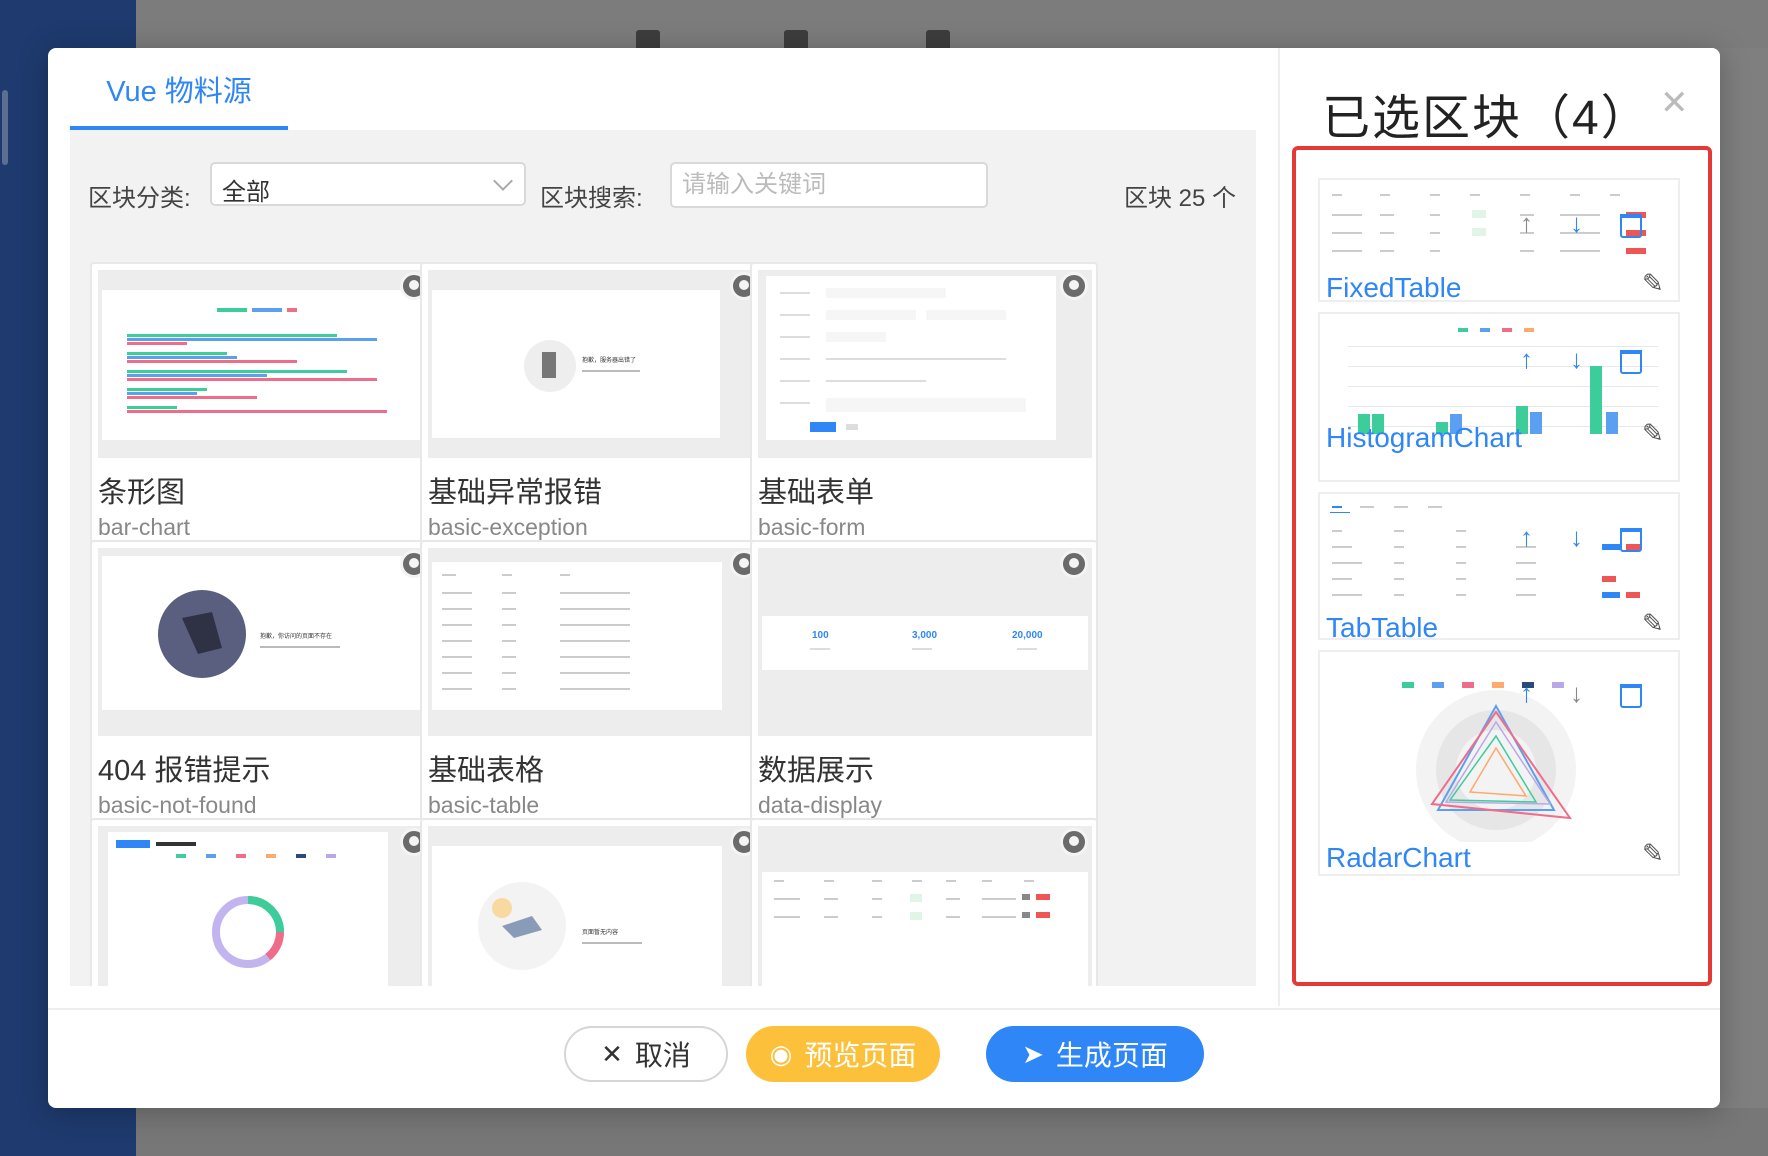 The image size is (1768, 1156). I want to click on block-card-basic-not-found: 抱歉，你访问的页面不存在 404 报错提示 basic-not-found, so click(264, 686).